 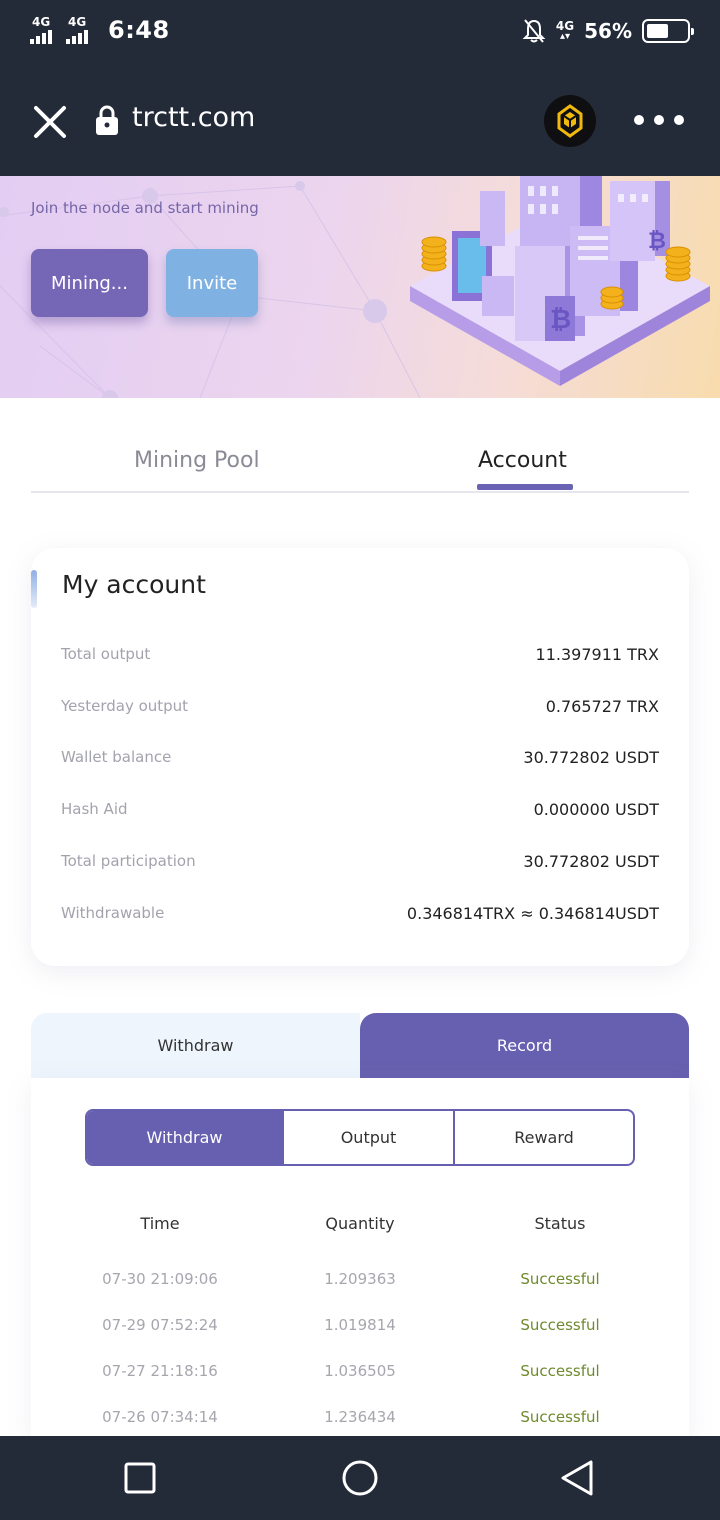 I want to click on table-row: 07-27 21:18:16 1.036505 Successful, so click(x=360, y=1374).